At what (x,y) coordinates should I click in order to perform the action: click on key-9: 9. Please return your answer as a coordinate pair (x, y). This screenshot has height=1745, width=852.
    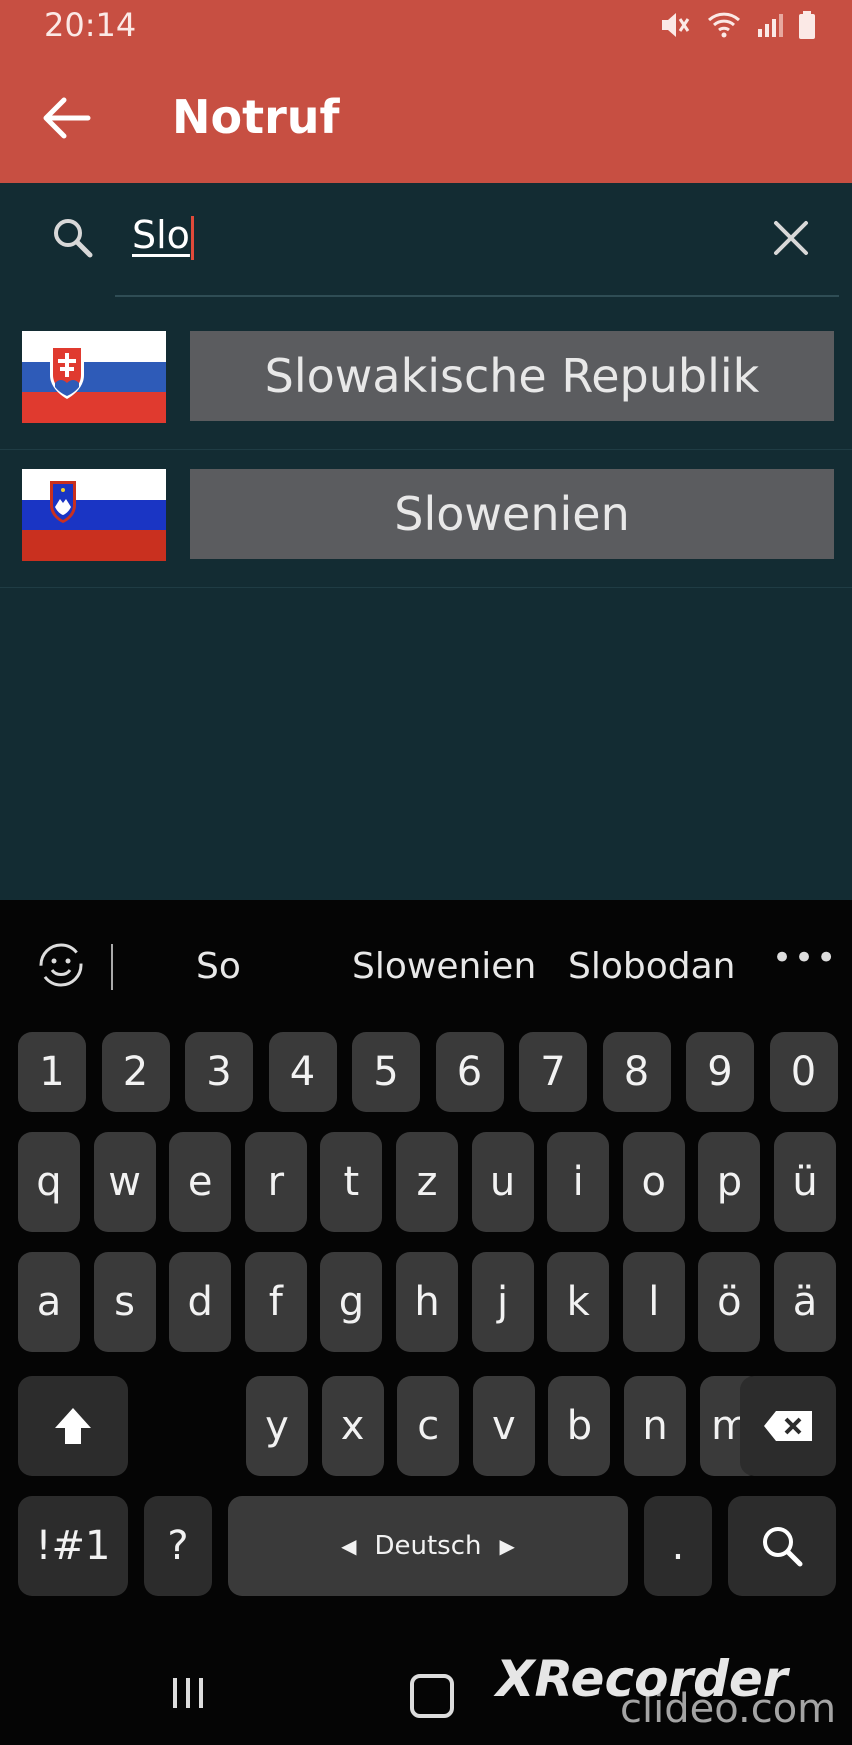
    Looking at the image, I should click on (720, 1072).